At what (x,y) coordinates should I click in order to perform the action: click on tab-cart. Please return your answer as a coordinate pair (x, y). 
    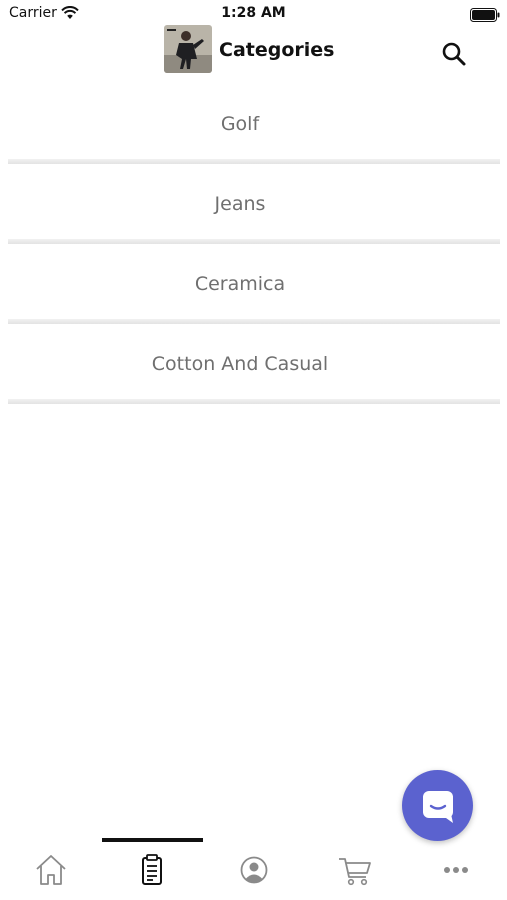
    Looking at the image, I should click on (355, 870).